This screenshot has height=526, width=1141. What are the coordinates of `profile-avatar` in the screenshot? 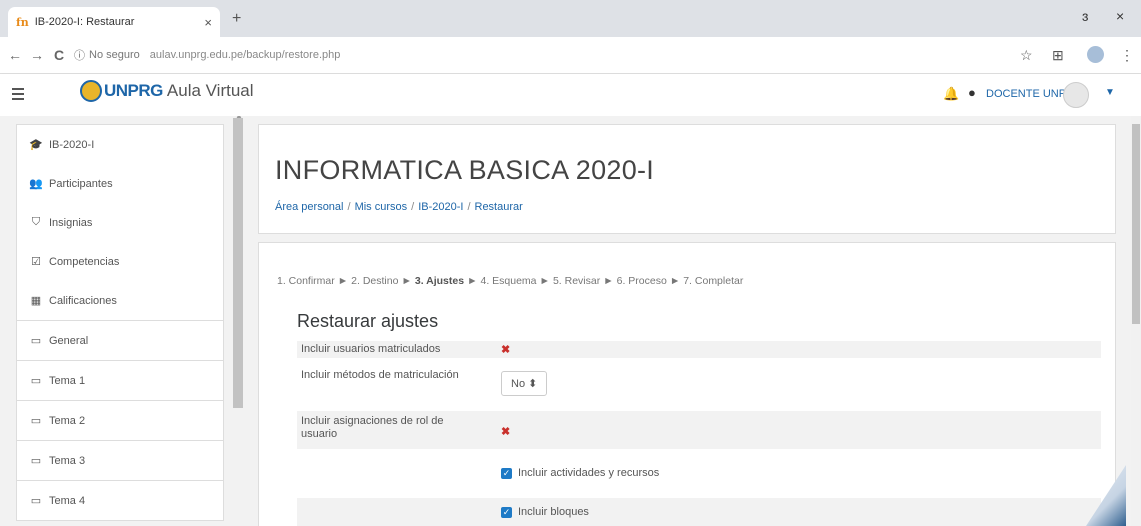 It's located at (1095, 54).